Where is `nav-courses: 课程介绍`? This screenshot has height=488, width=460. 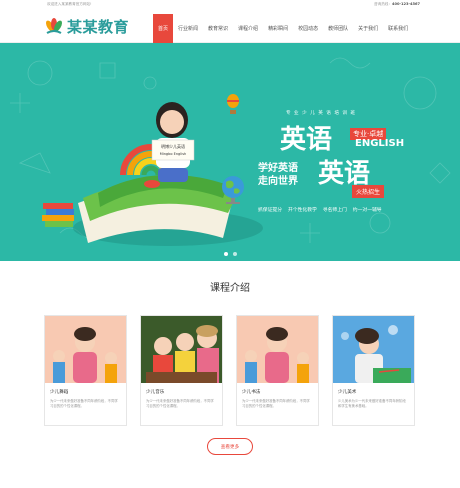 nav-courses: 课程介绍 is located at coordinates (248, 28).